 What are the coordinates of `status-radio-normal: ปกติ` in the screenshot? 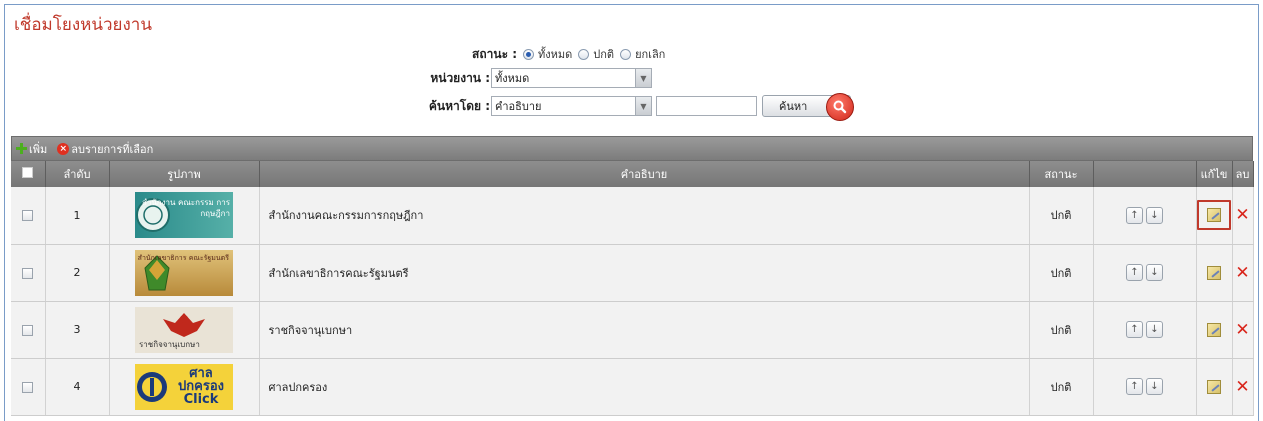 It's located at (596, 54).